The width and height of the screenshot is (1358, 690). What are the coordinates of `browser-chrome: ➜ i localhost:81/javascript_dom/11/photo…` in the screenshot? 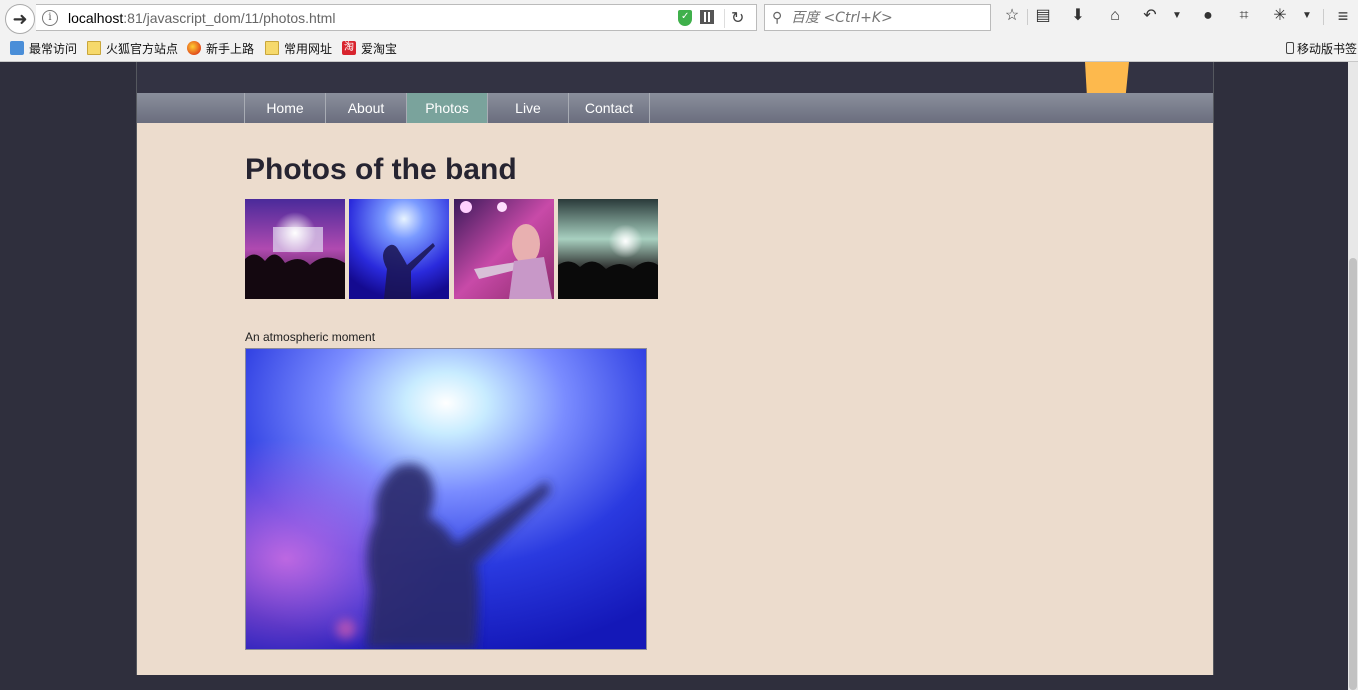 It's located at (679, 31).